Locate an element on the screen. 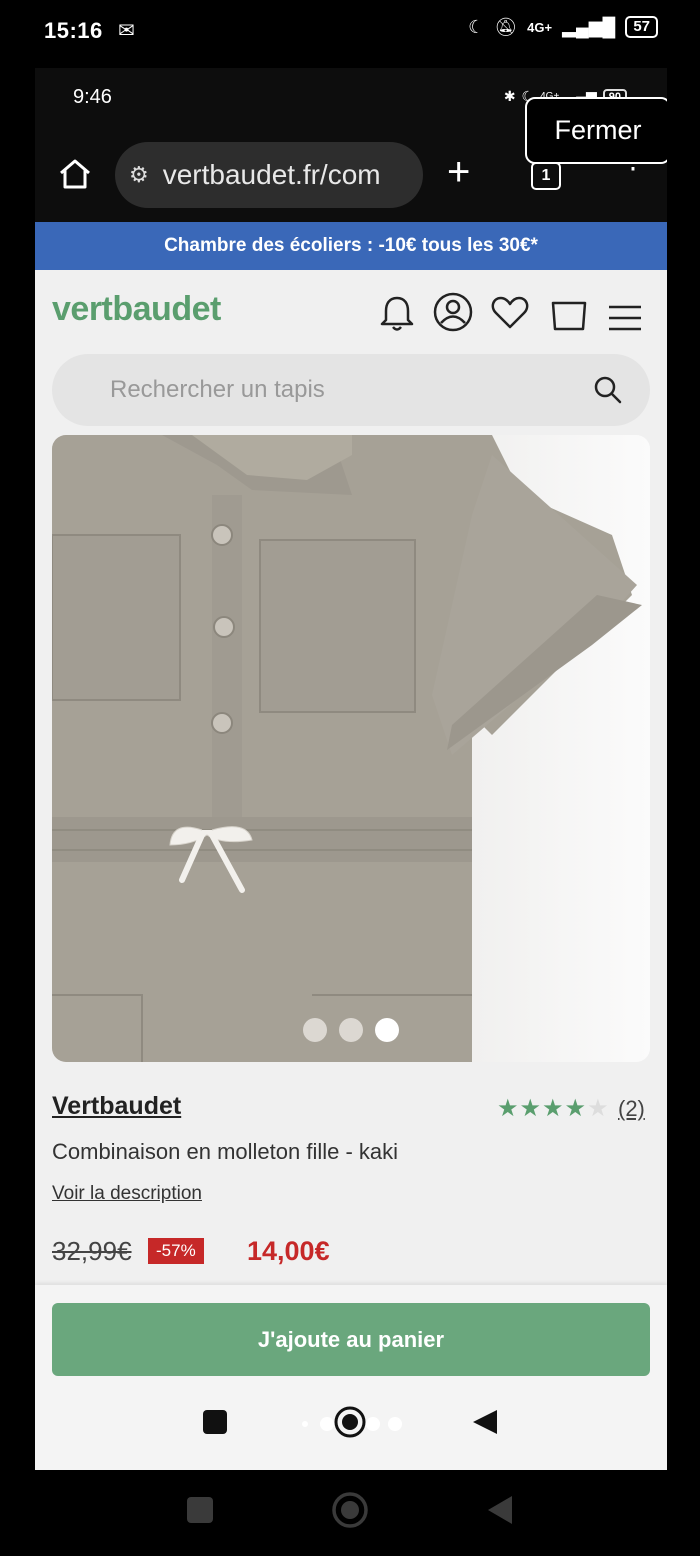 The width and height of the screenshot is (700, 1556). rating-star-empty: ★ is located at coordinates (598, 1108).